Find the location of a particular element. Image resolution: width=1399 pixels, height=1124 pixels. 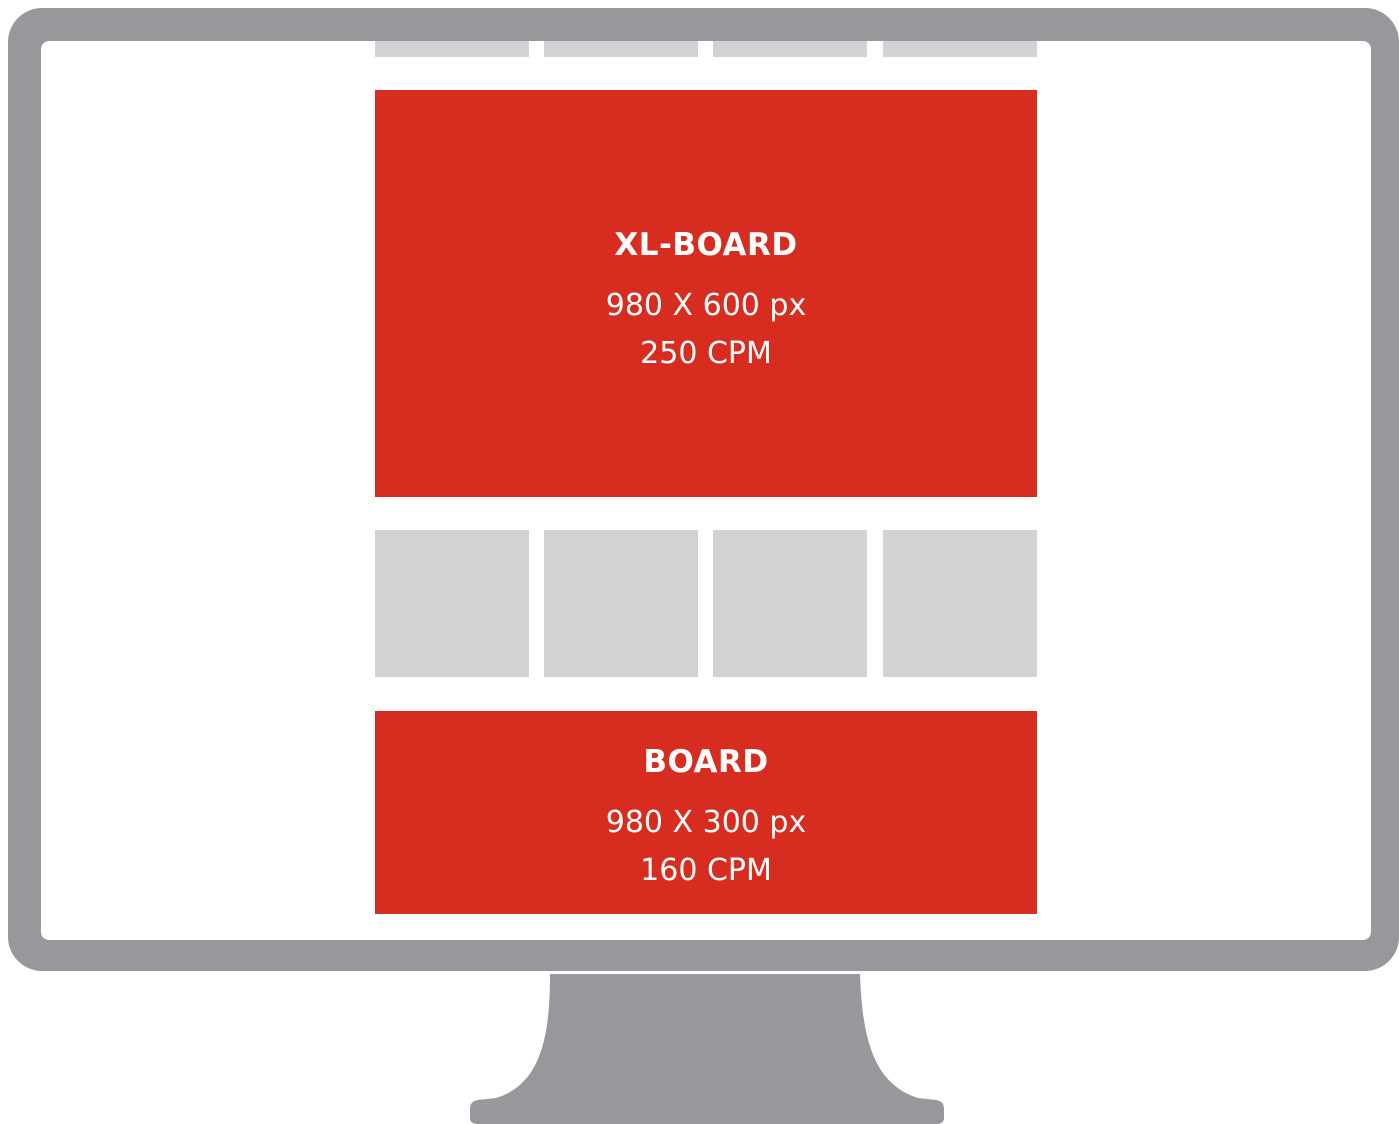

ad-title: BOARD is located at coordinates (706, 762).